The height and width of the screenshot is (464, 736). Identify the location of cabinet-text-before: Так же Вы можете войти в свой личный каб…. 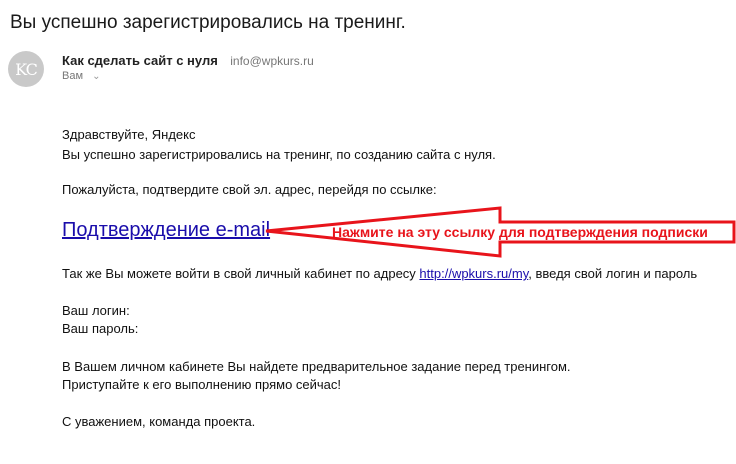
(241, 273).